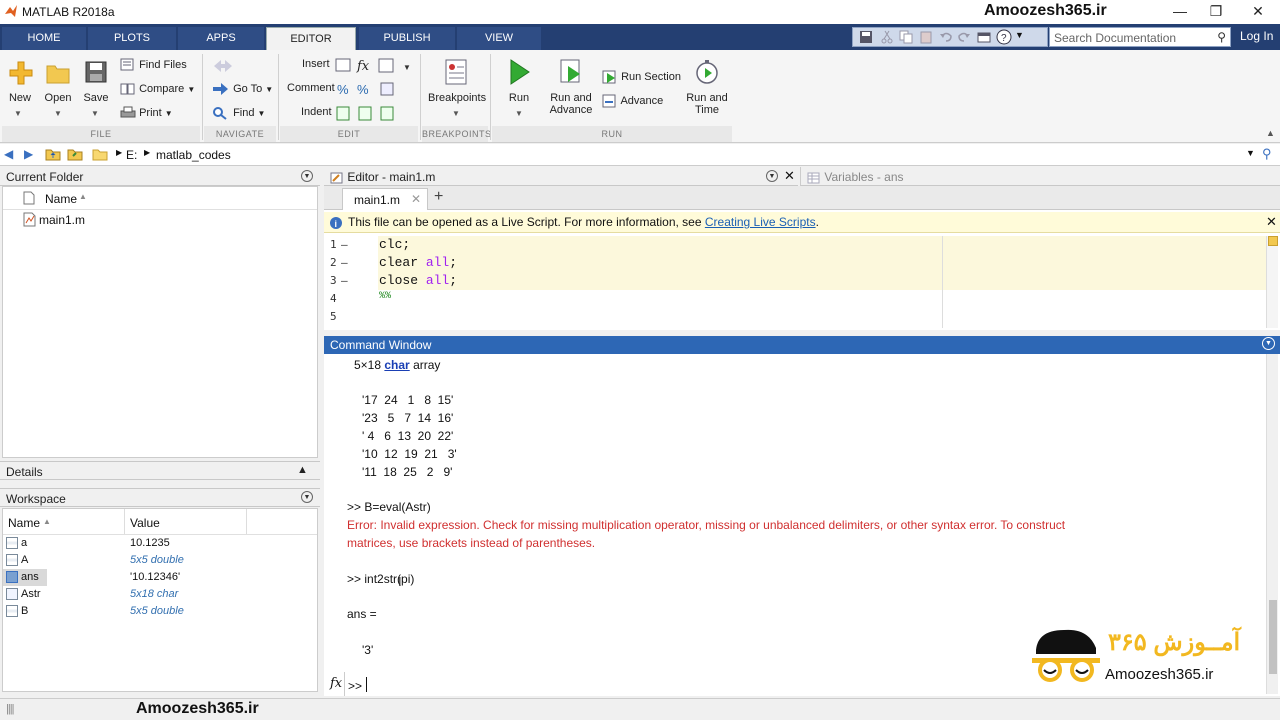  What do you see at coordinates (316, 112) in the screenshot?
I see `indent-button: Indent` at bounding box center [316, 112].